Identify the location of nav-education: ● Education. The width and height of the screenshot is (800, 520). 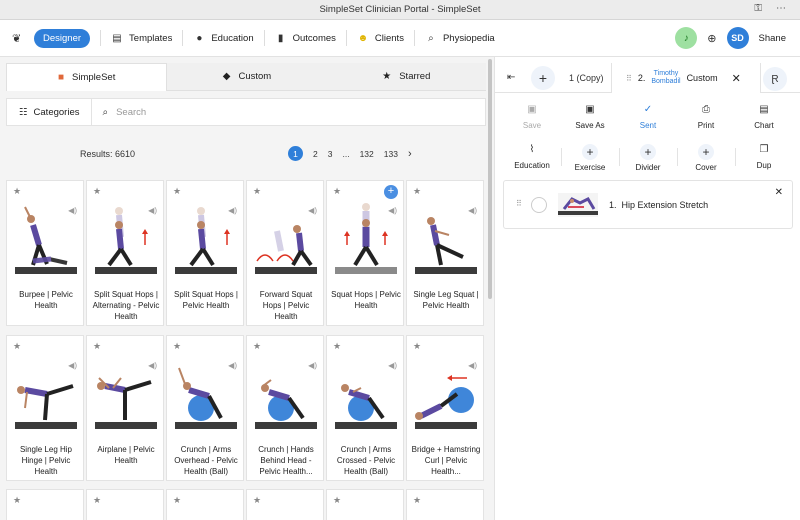
(223, 38).